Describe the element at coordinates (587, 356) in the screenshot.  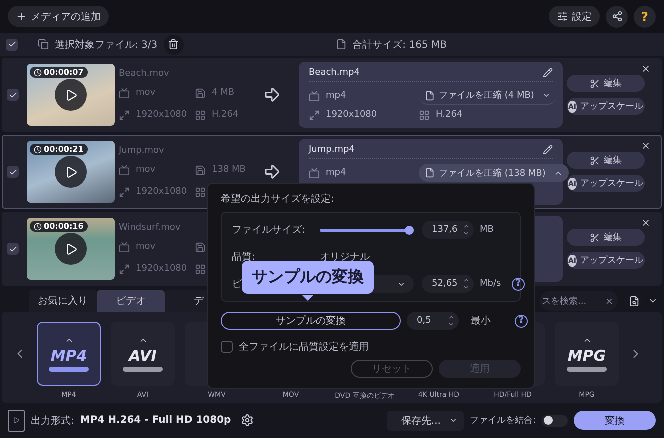
I see `format-logo: MPG` at that location.